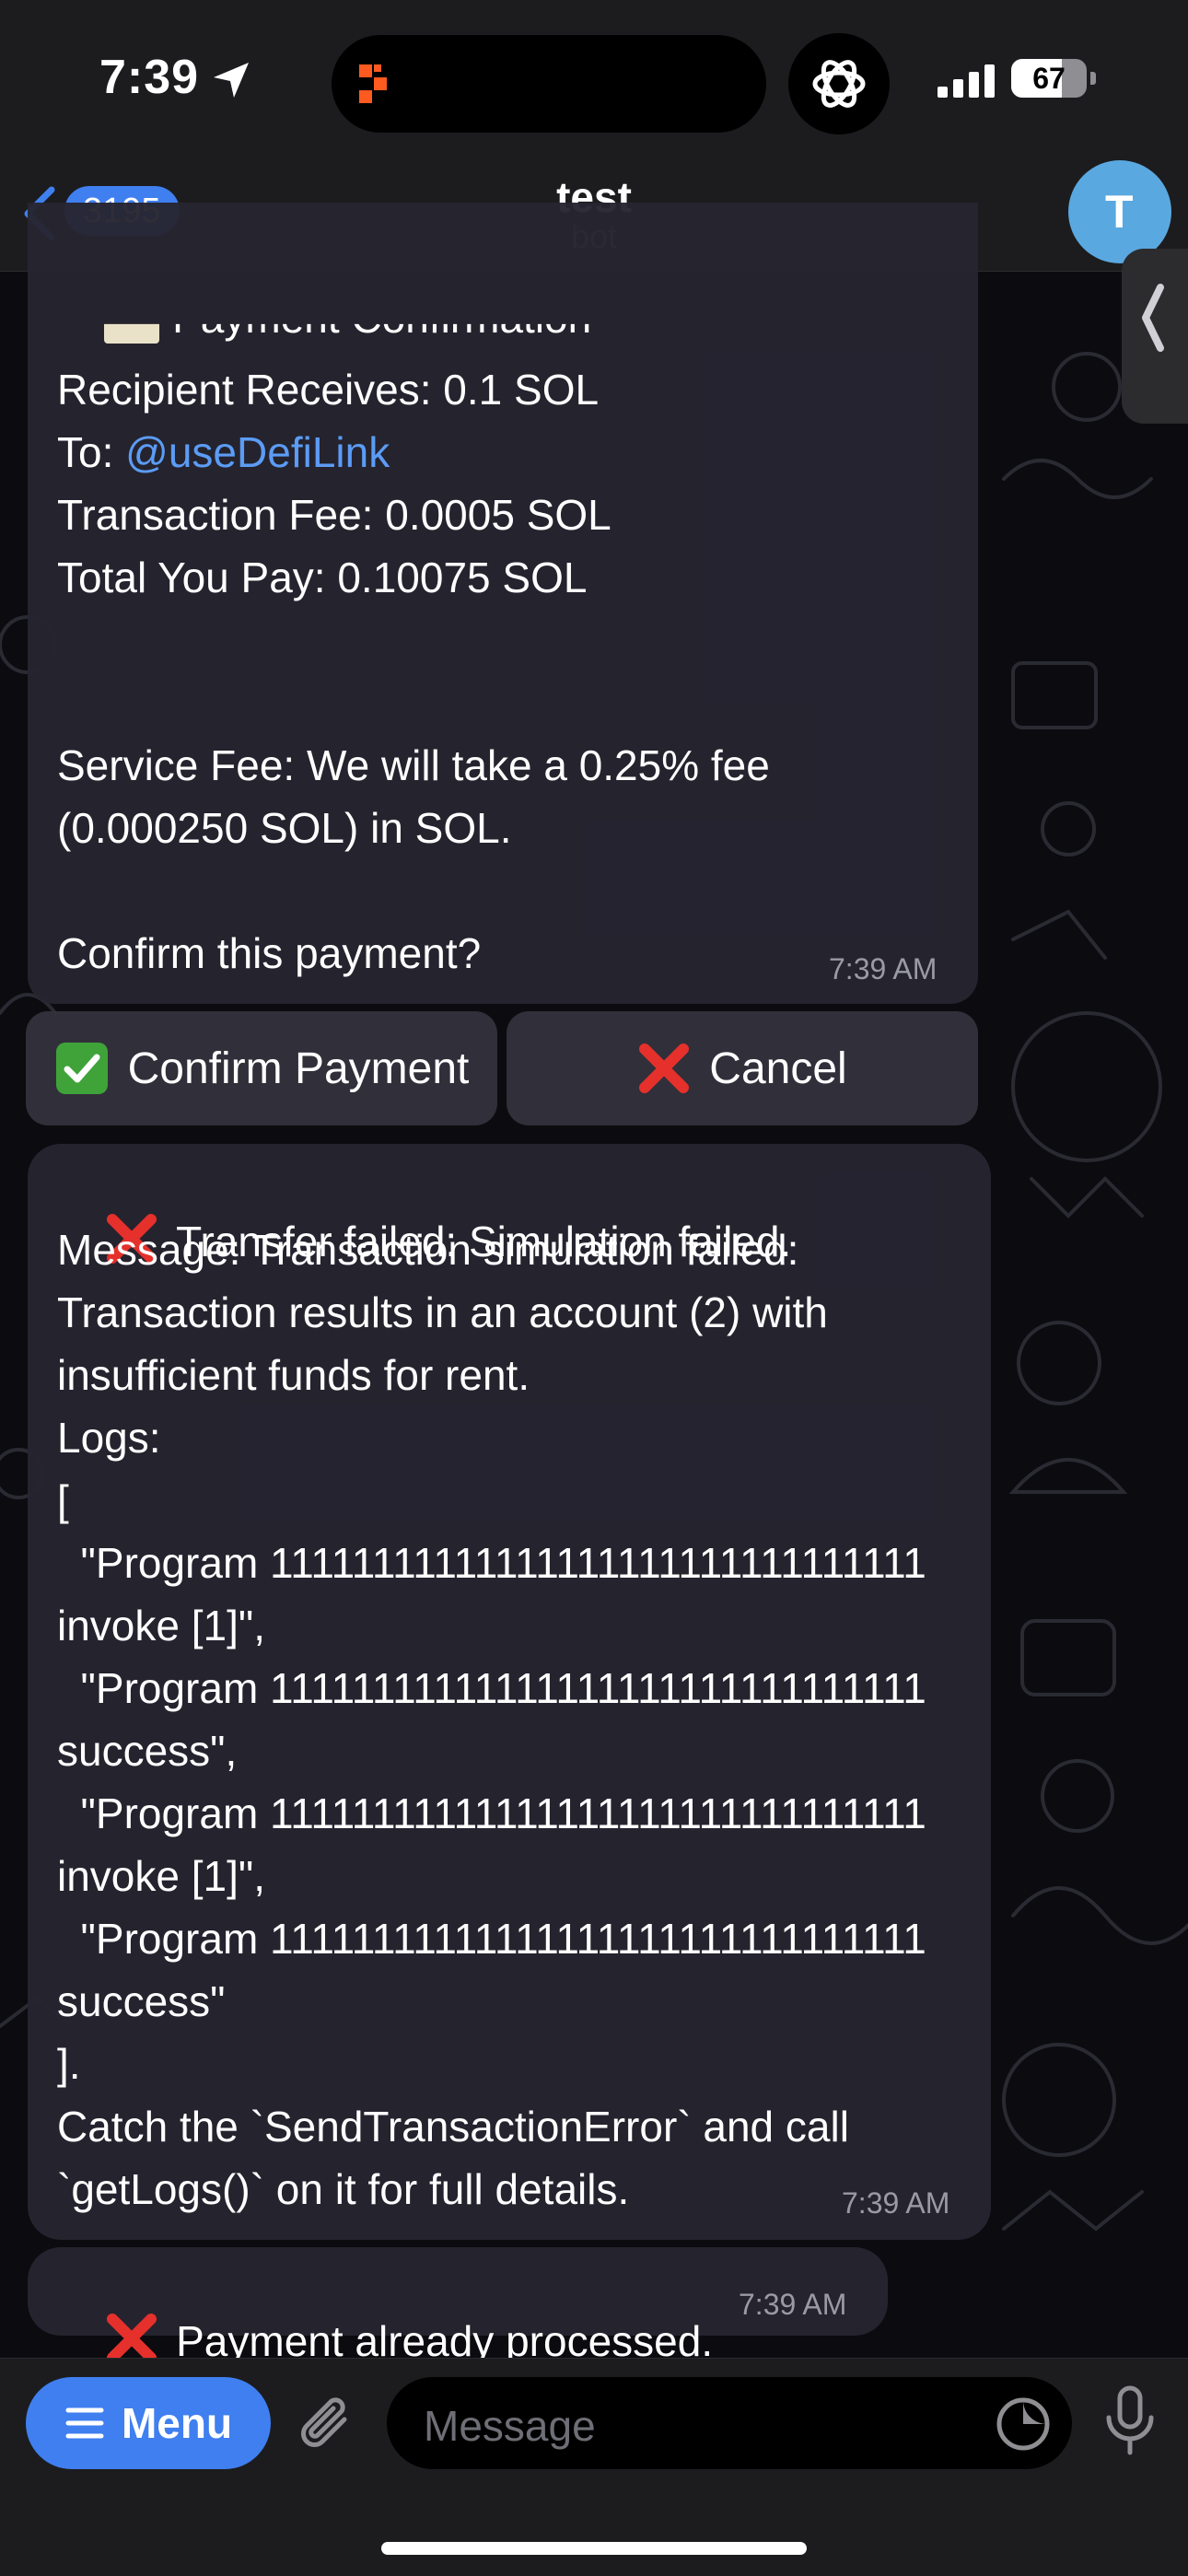 This screenshot has height=2576, width=1188. I want to click on message-line: (0.000250 SOL) in SOL., so click(284, 828).